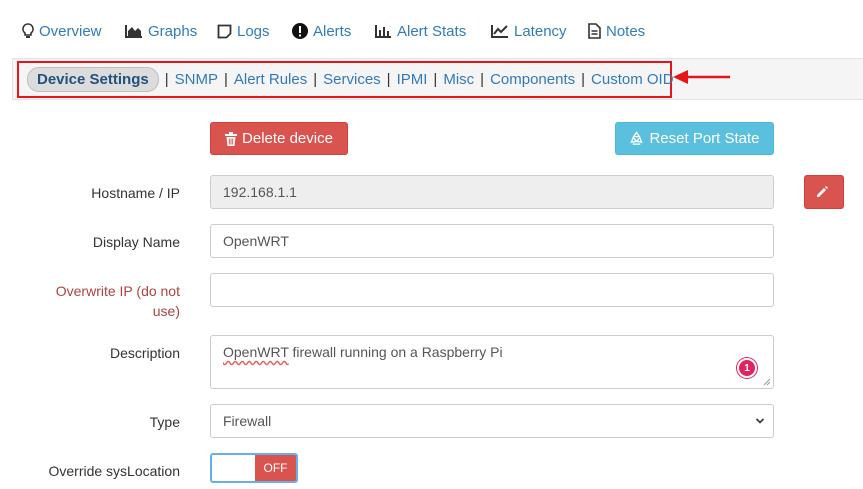 Image resolution: width=863 pixels, height=489 pixels. I want to click on tab-label: Alerts, so click(332, 31).